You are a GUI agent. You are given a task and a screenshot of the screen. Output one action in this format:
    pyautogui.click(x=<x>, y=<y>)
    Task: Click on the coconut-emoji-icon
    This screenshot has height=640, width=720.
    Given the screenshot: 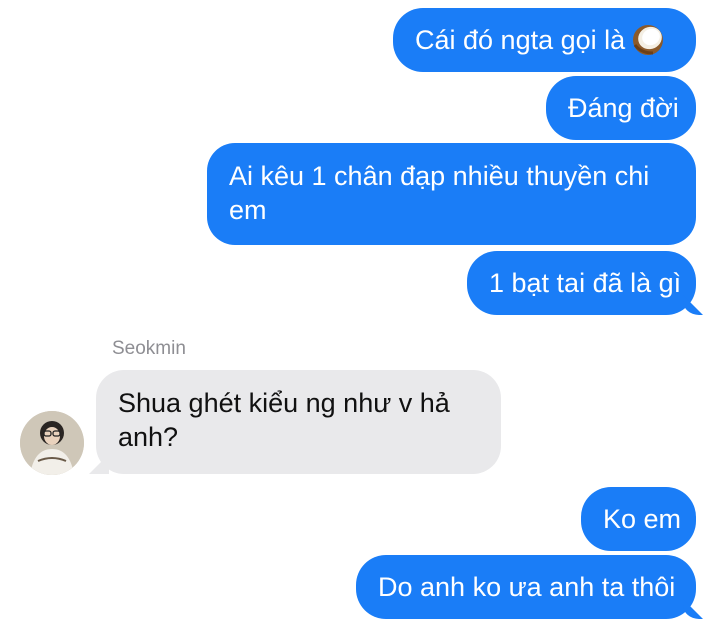 What is the action you would take?
    pyautogui.click(x=648, y=40)
    